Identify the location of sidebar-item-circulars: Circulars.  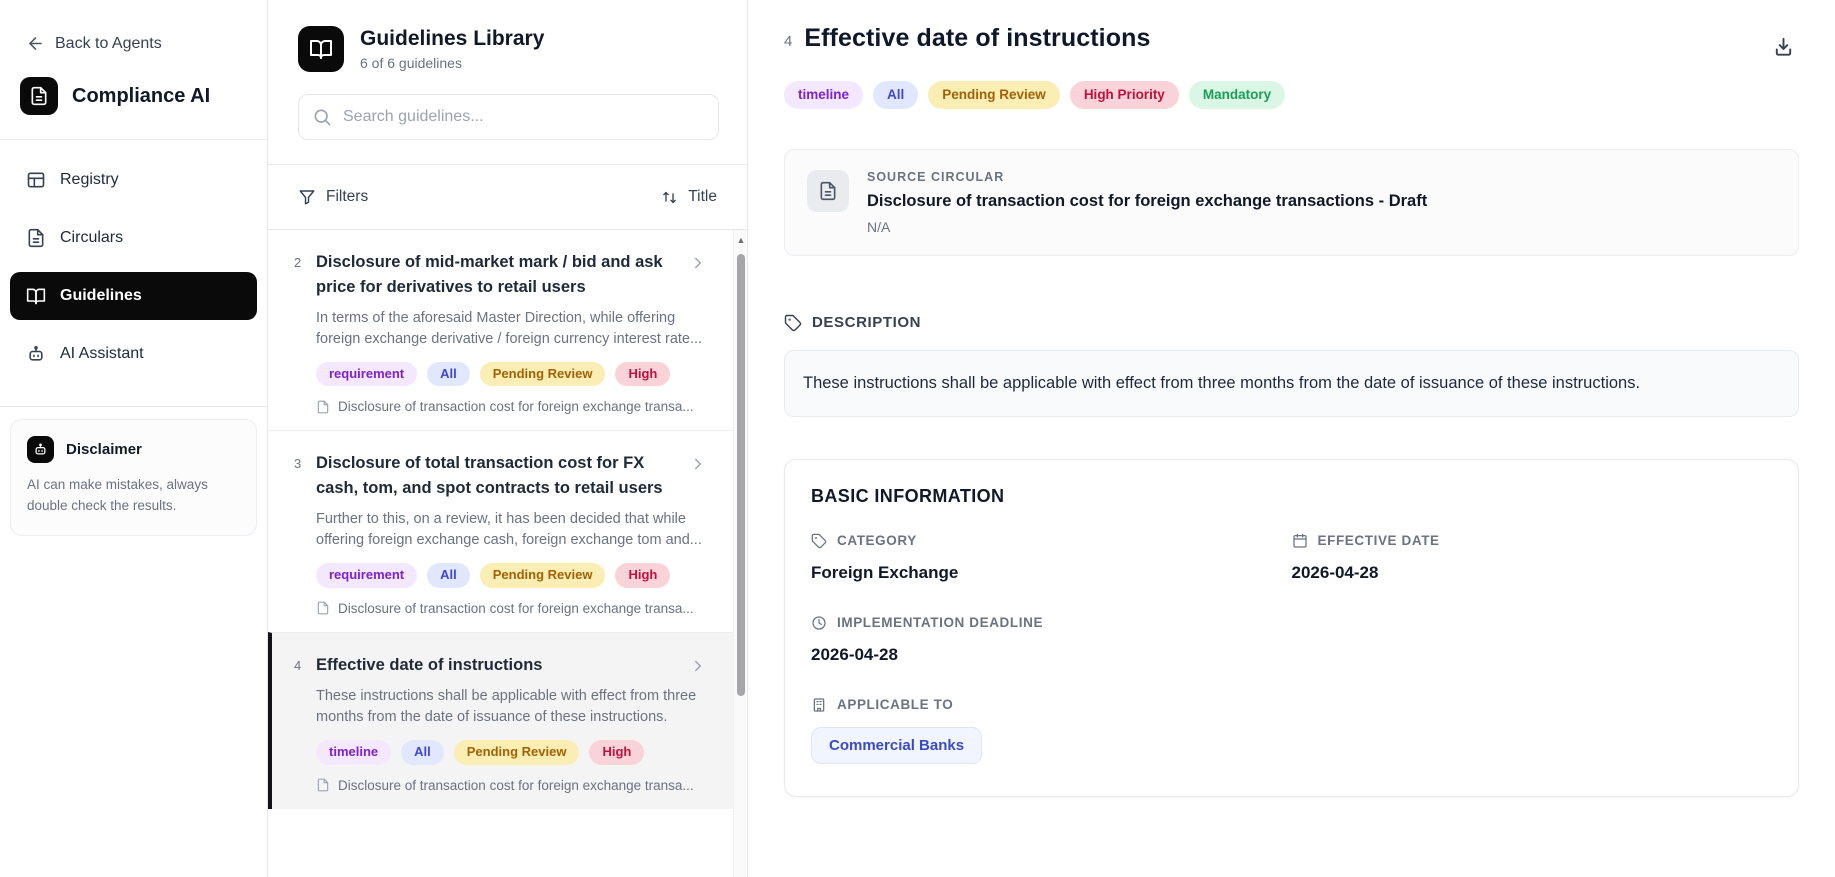
(133, 238).